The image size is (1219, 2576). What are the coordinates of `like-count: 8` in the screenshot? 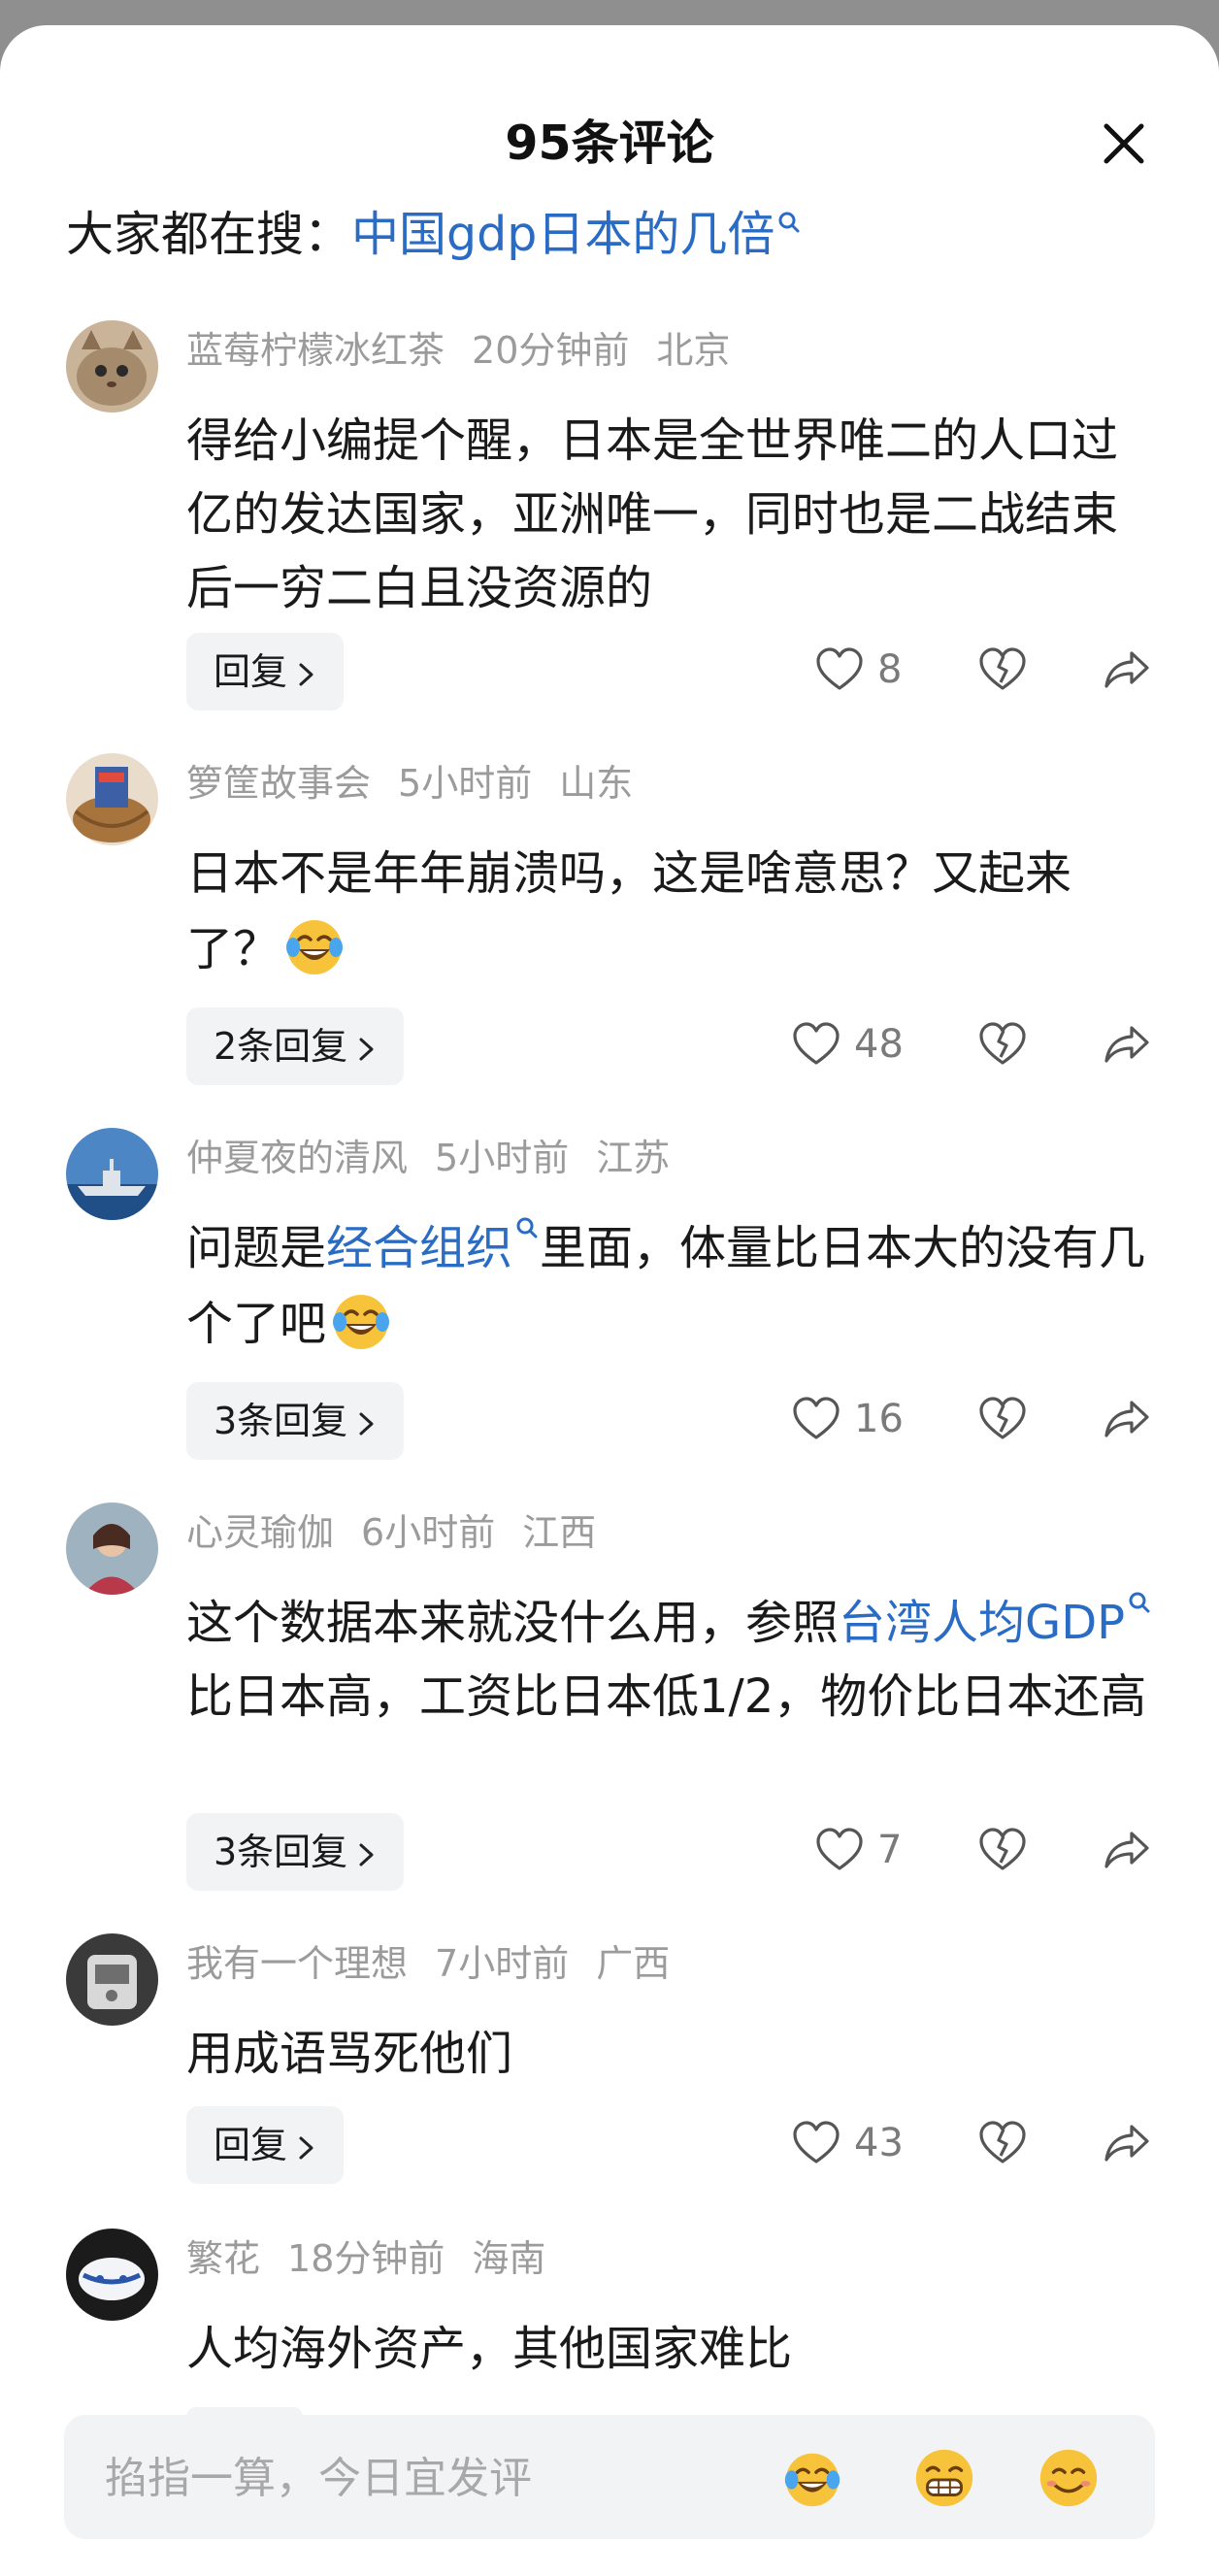 It's located at (890, 669).